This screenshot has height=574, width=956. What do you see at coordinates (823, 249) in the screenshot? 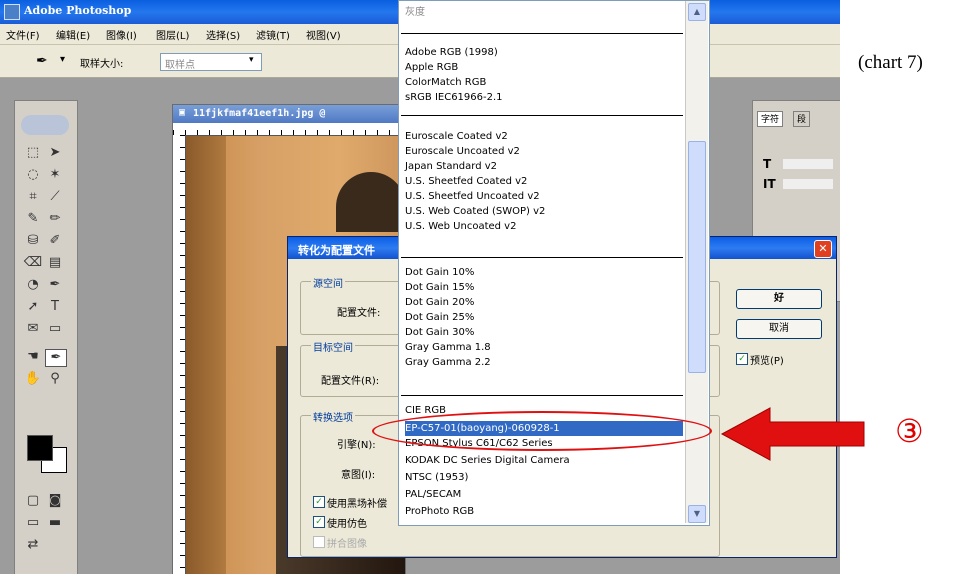
I see `close-icon: ✕` at bounding box center [823, 249].